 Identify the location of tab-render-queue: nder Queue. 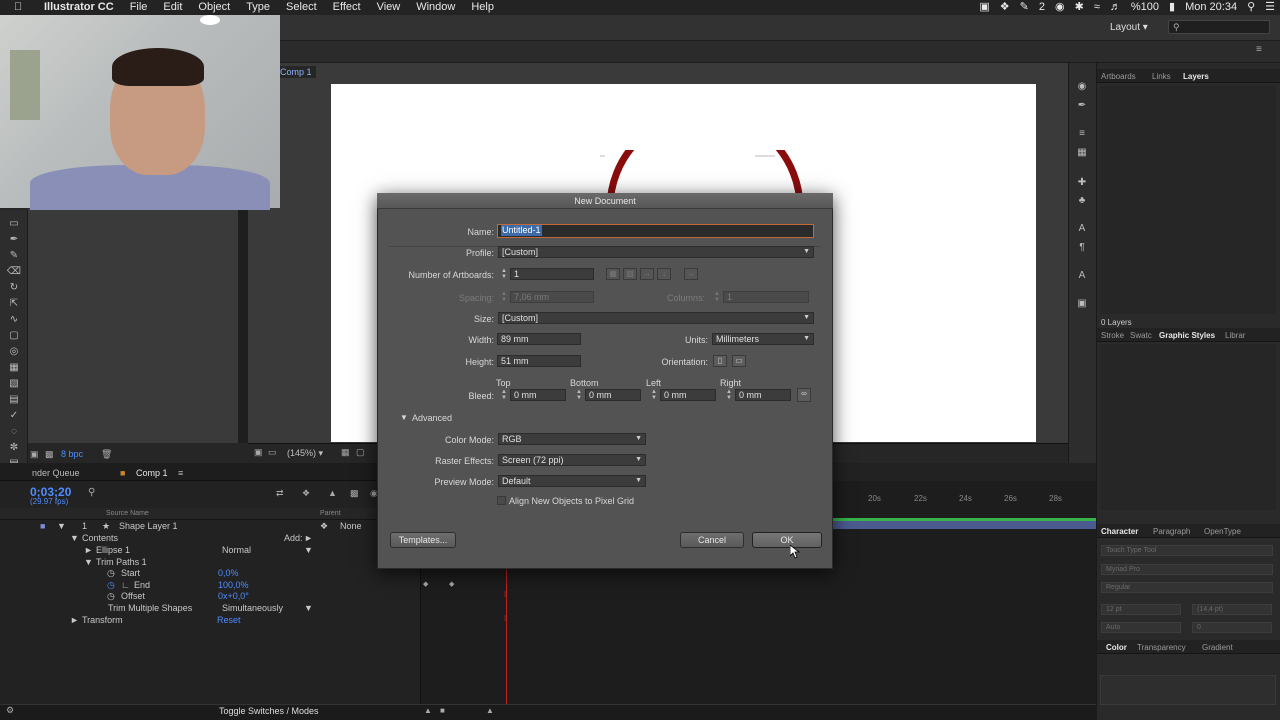
(56, 473).